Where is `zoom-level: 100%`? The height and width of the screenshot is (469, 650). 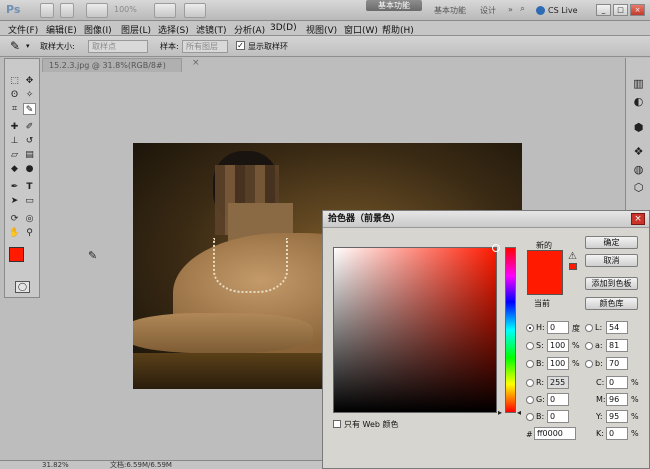
zoom-level: 100% is located at coordinates (125, 9).